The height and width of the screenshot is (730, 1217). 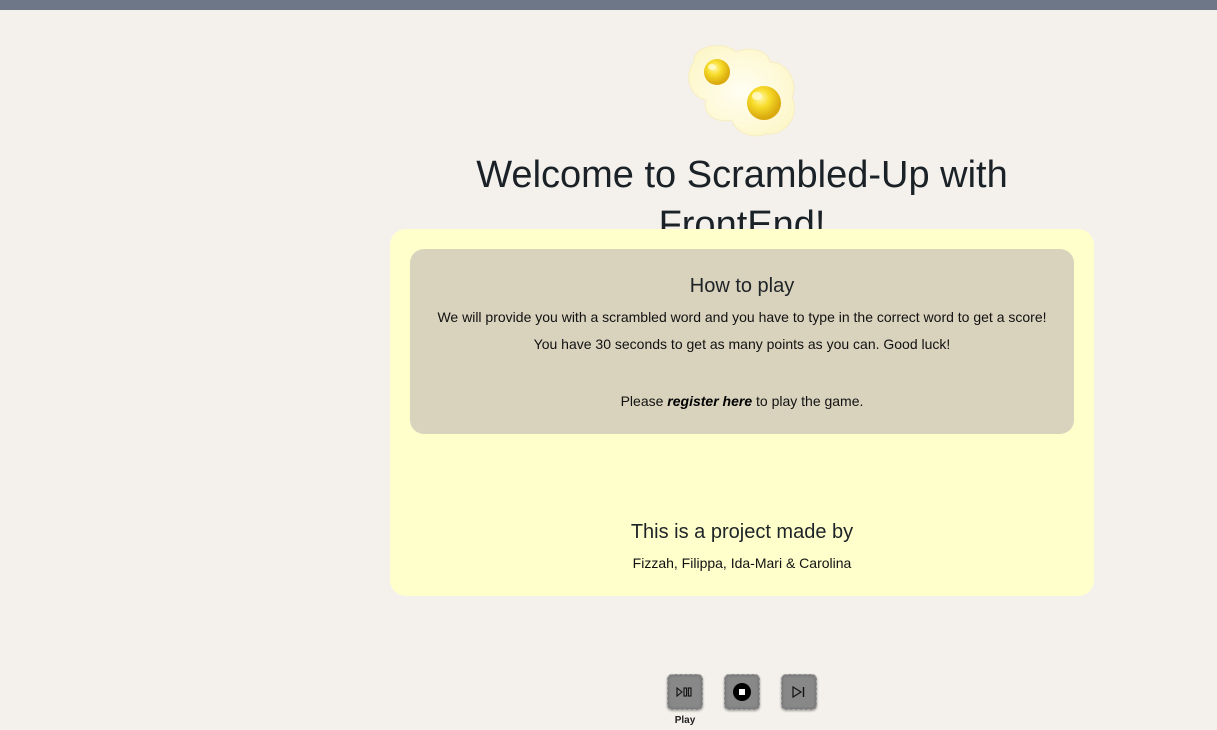 I want to click on play-label: Play, so click(x=685, y=720).